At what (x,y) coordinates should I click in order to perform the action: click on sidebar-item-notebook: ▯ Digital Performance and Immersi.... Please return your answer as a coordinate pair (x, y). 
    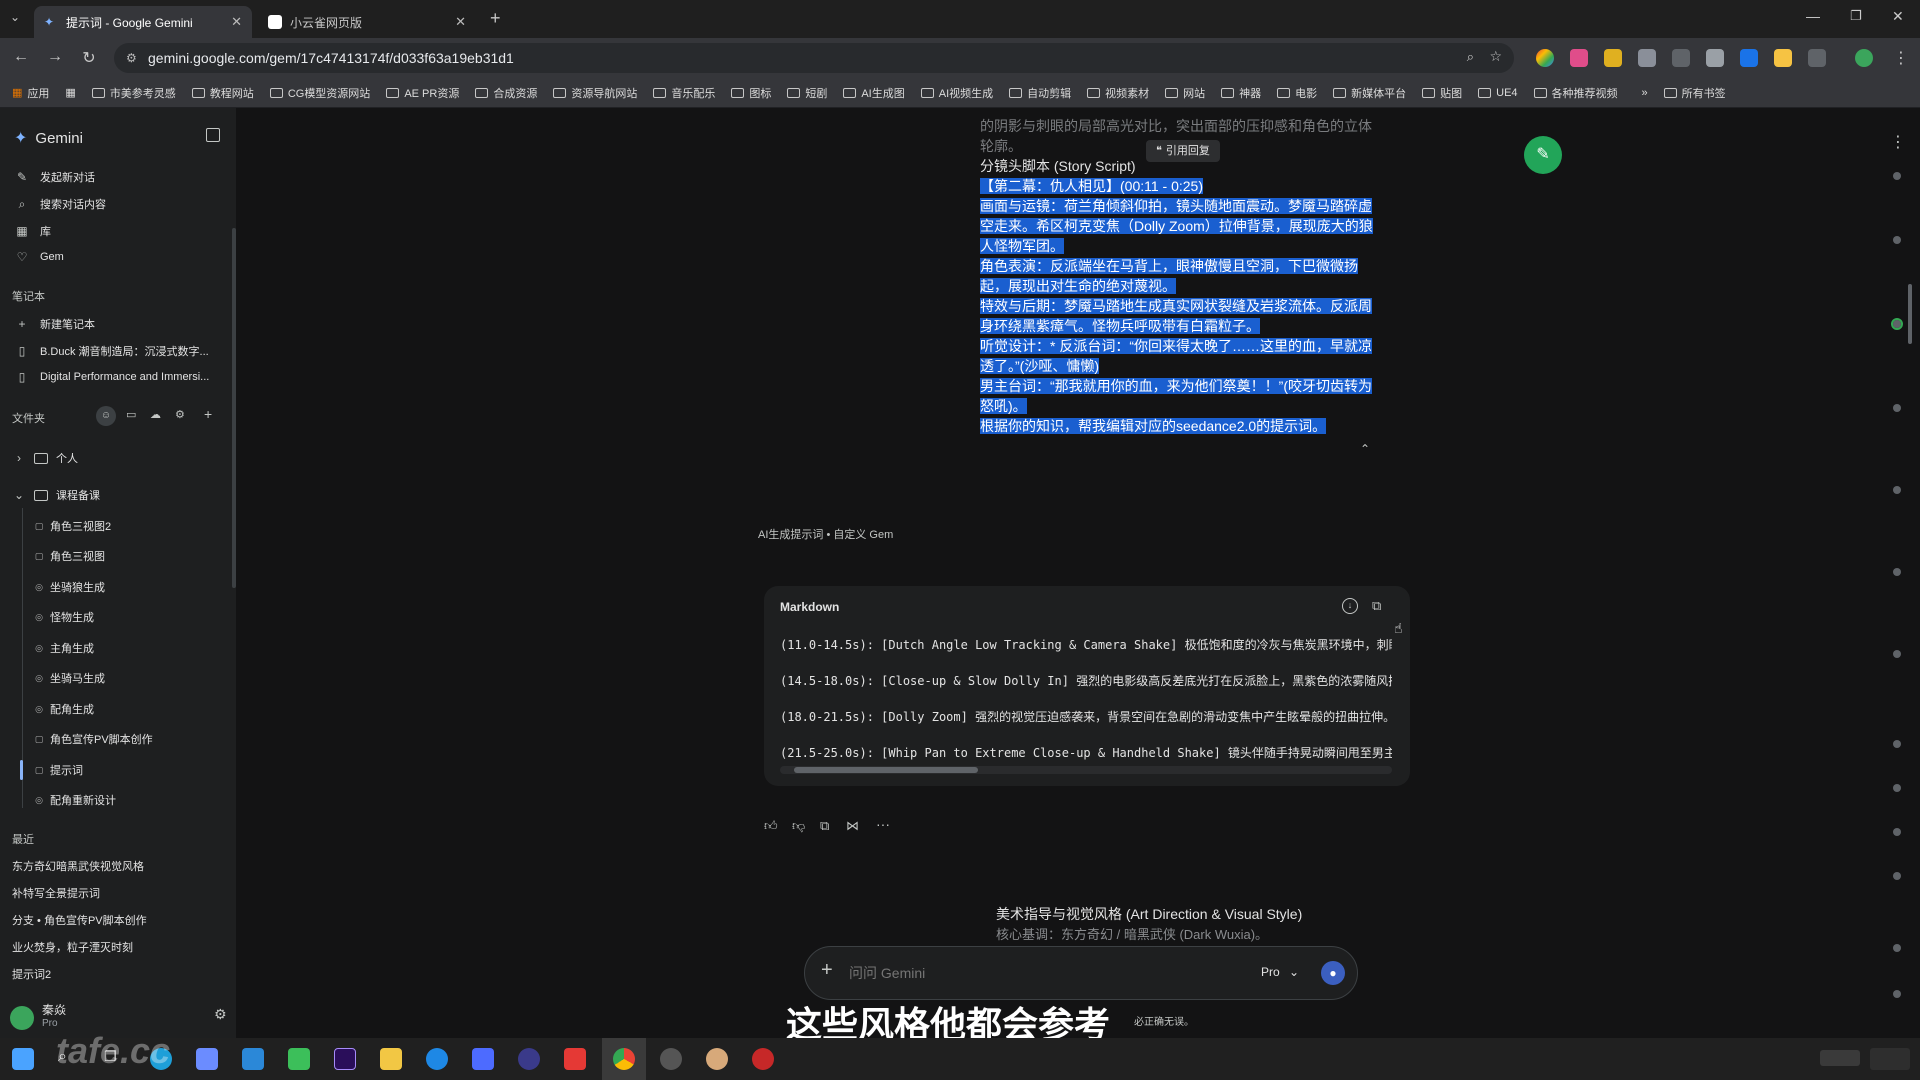
    Looking at the image, I should click on (112, 377).